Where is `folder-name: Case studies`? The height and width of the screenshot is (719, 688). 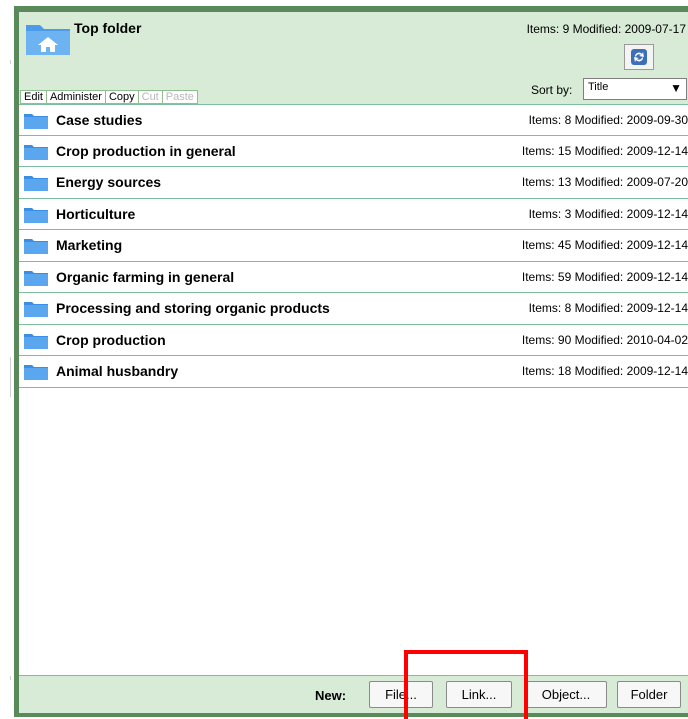
folder-name: Case studies is located at coordinates (99, 120).